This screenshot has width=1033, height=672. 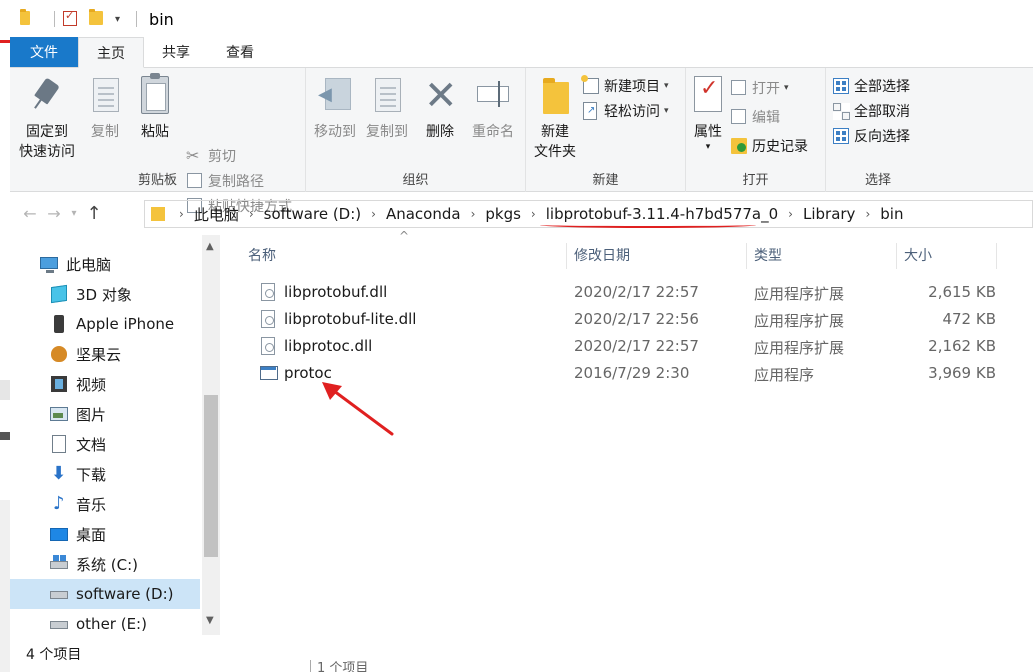 What do you see at coordinates (871, 136) in the screenshot?
I see `invert-selection-button: 反向选择` at bounding box center [871, 136].